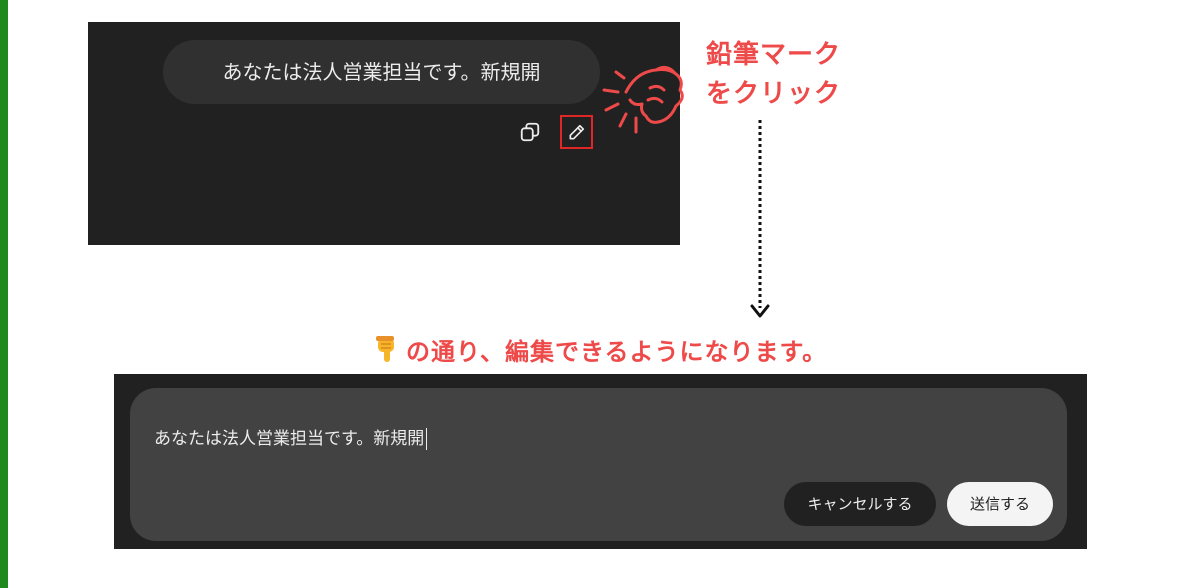 This screenshot has height=588, width=1179. Describe the element at coordinates (617, 351) in the screenshot. I see `caption-text: の通り、編集できるようになります。` at that location.